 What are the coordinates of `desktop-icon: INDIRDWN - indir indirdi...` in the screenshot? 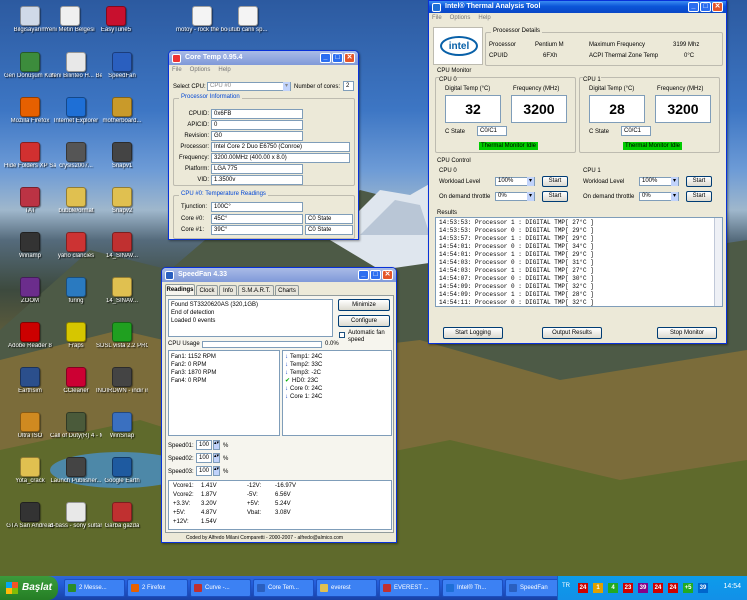 It's located at (122, 390).